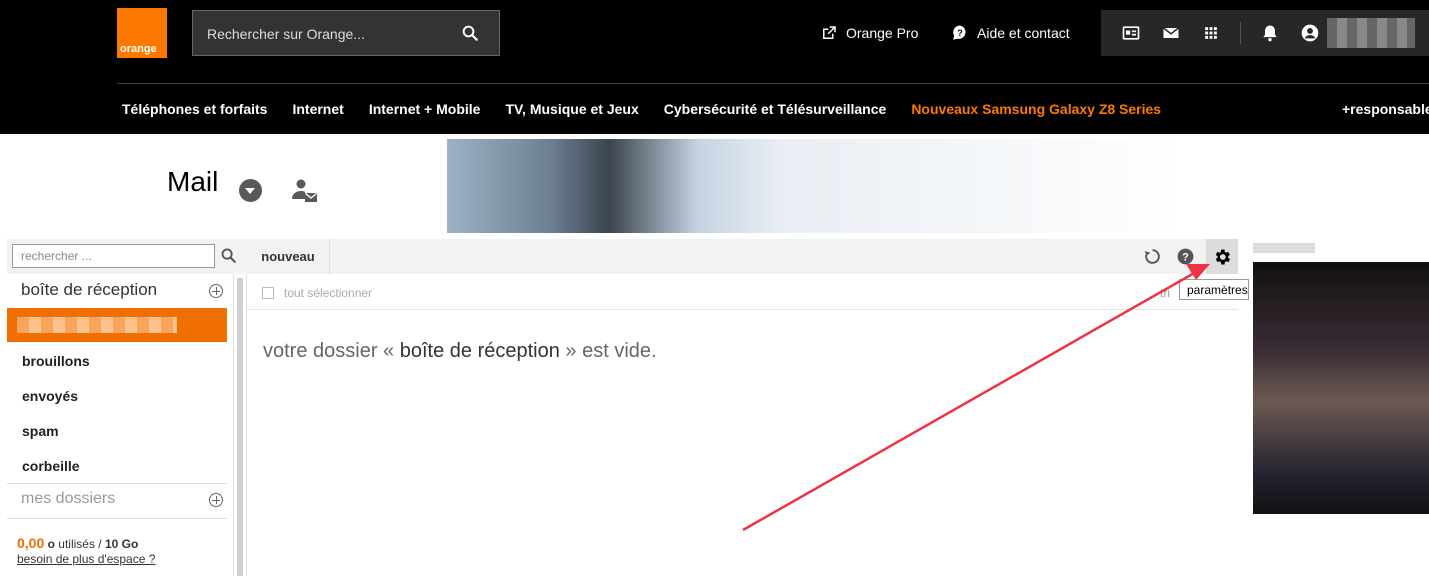 This screenshot has width=1429, height=576. Describe the element at coordinates (816, 186) in the screenshot. I see `ad-banner` at that location.